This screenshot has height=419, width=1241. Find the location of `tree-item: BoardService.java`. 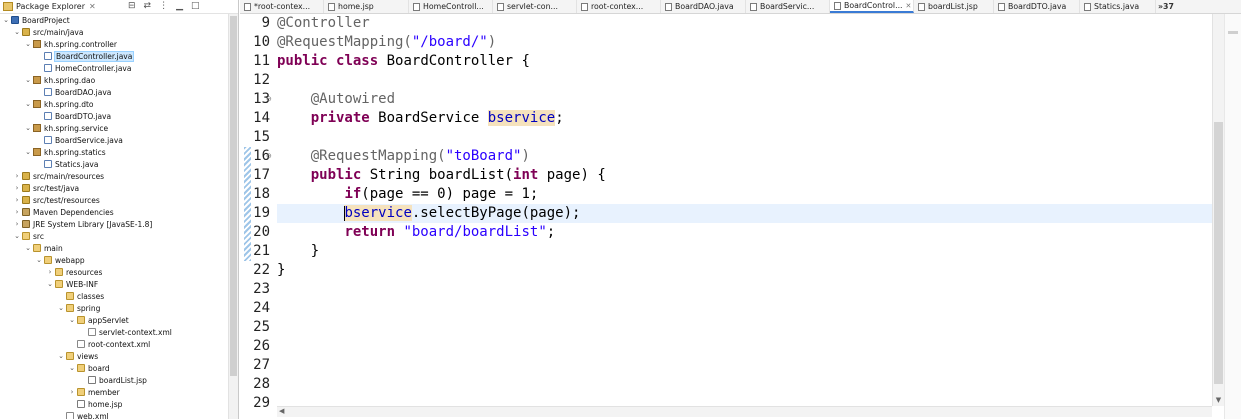

tree-item: BoardService.java is located at coordinates (119, 140).